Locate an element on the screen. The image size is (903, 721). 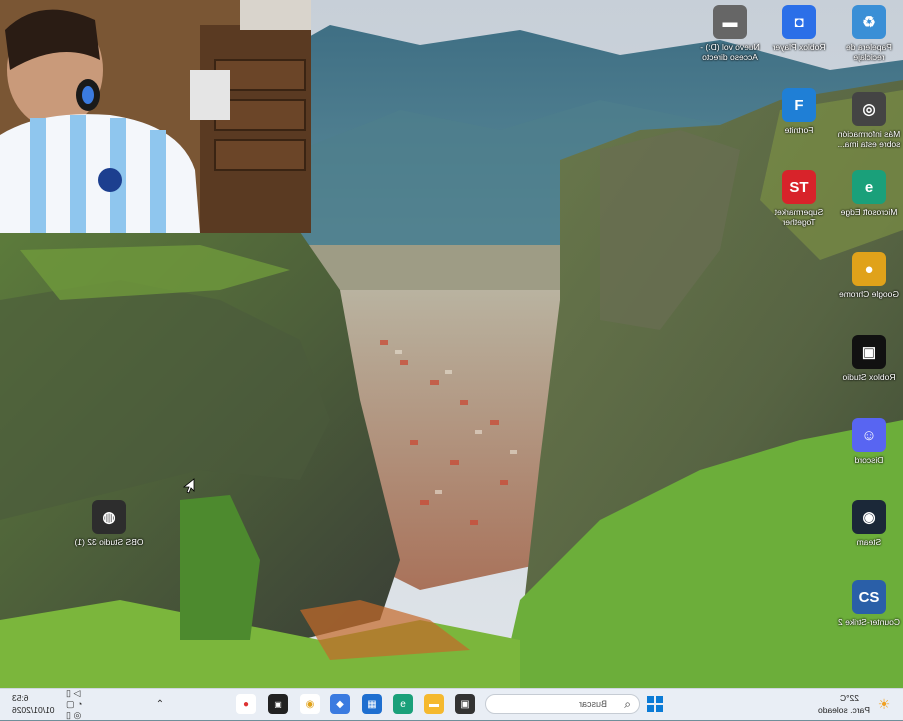
desktop-icon-roblox-studio: ▣ Roblox Studio is located at coordinates (867, 358).